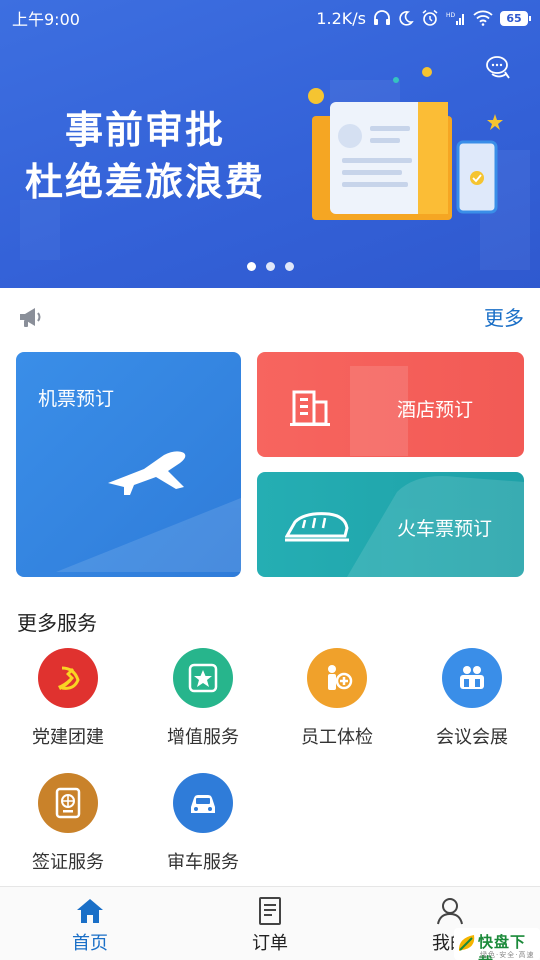 The height and width of the screenshot is (960, 540). What do you see at coordinates (466, 943) in the screenshot?
I see `leaf-logo-icon` at bounding box center [466, 943].